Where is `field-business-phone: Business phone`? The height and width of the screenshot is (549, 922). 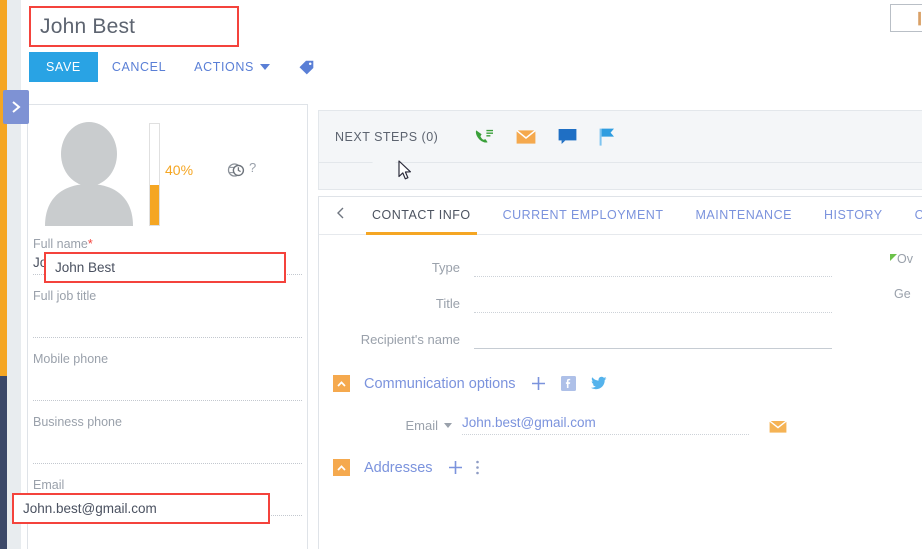
field-business-phone: Business phone is located at coordinates (167, 439).